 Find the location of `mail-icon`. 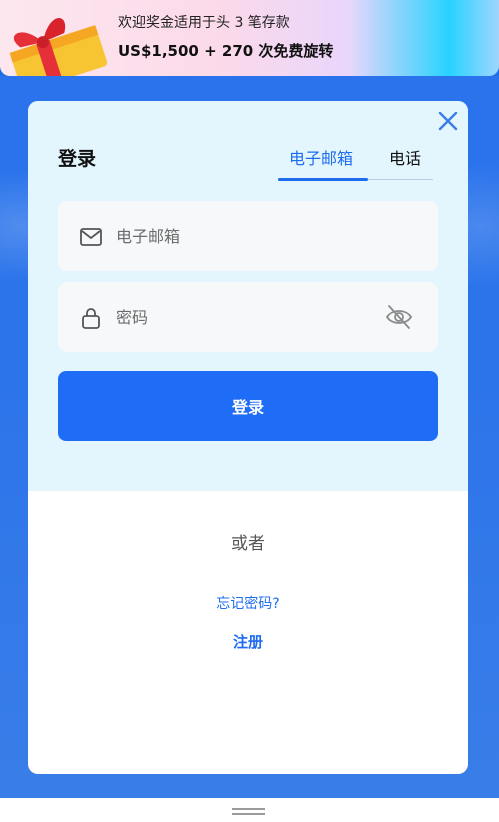

mail-icon is located at coordinates (91, 237).